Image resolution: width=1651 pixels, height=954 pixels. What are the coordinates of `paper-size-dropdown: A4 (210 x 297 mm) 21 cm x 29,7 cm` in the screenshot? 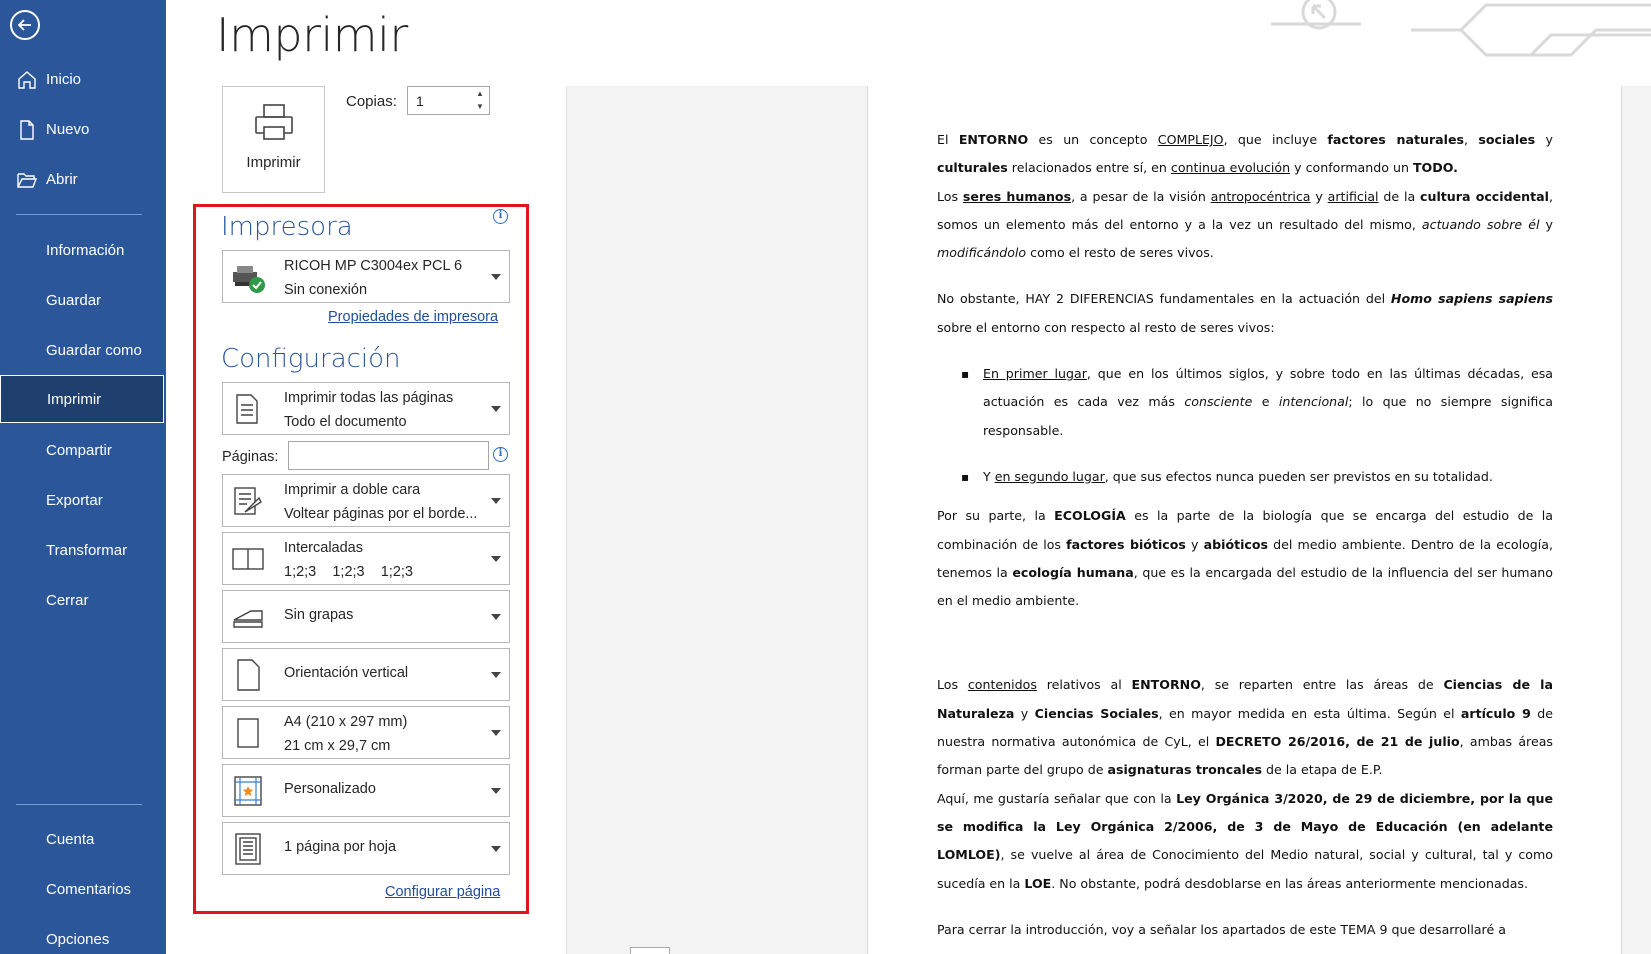 It's located at (366, 732).